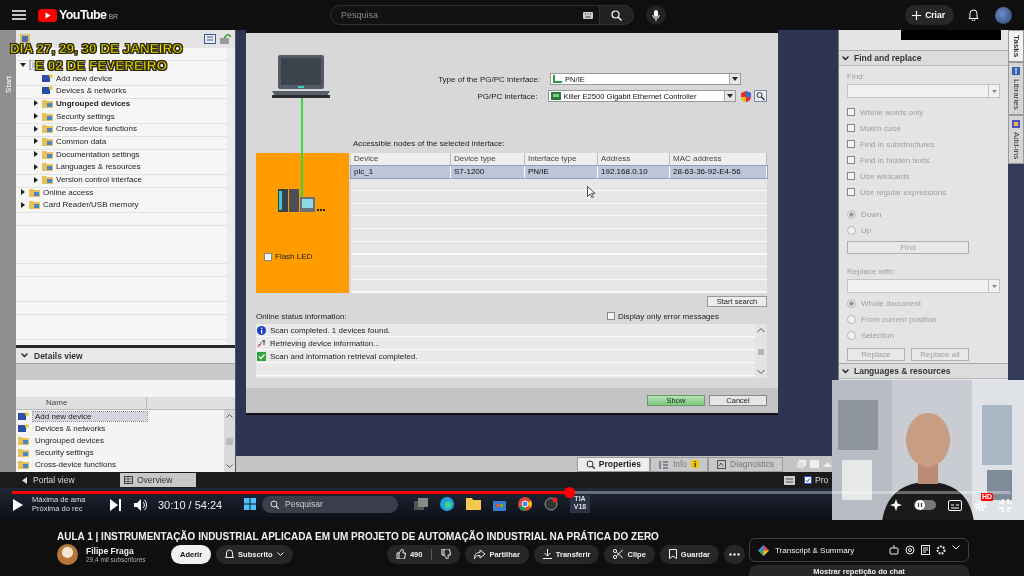  What do you see at coordinates (358, 535) in the screenshot?
I see `video-title: AULA 1 | INSTRUMENTAÇÃO INDUSTRIAL APLICADA EM UM PROJETO DE AUTOMAÇÃO INDUSTRIAL NA PRÁTICA DO ZERO` at bounding box center [358, 535].